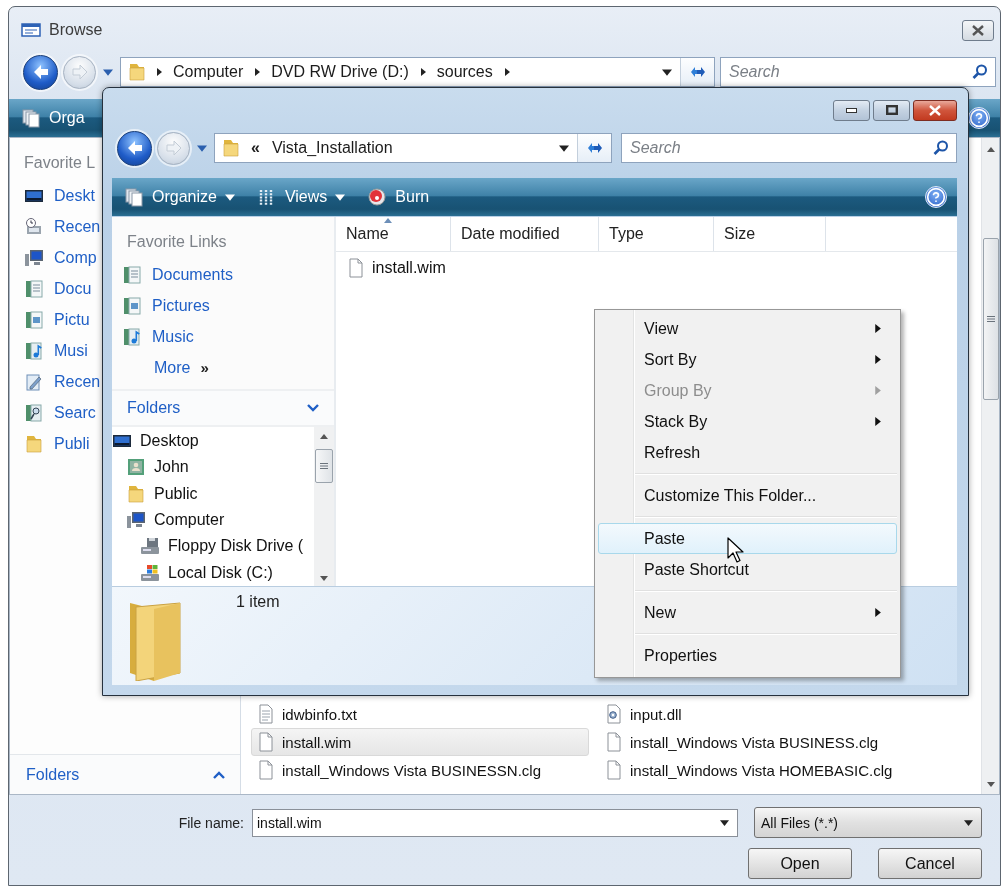 This screenshot has width=1002, height=888. What do you see at coordinates (735, 550) in the screenshot?
I see `cursor-icon` at bounding box center [735, 550].